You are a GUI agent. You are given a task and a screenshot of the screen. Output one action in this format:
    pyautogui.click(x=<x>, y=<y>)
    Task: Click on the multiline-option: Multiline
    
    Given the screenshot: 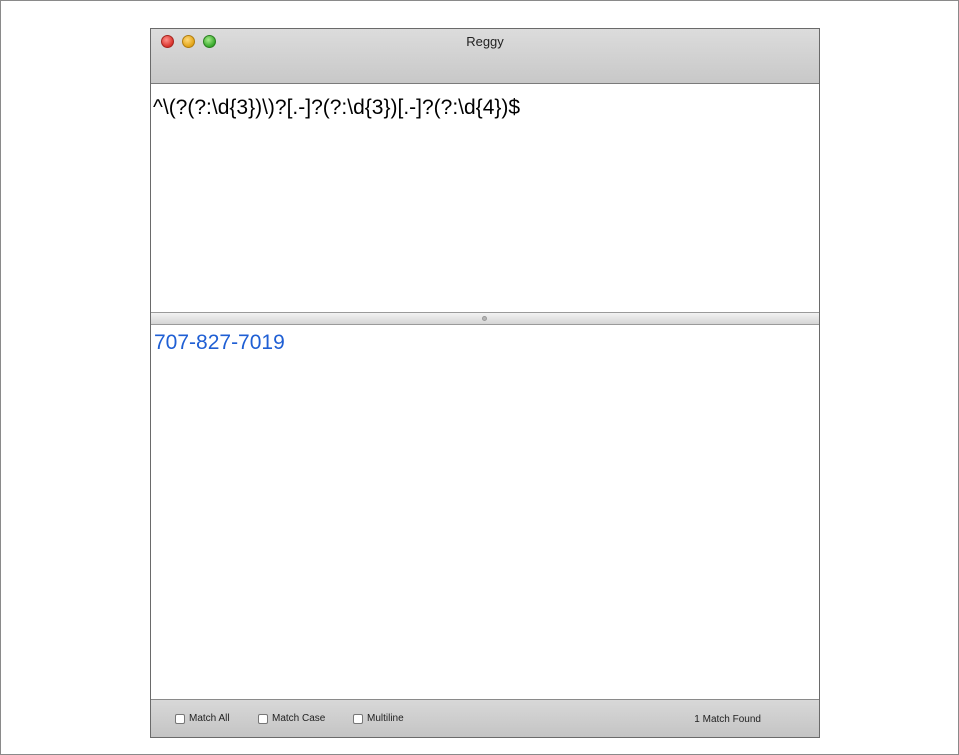 What is the action you would take?
    pyautogui.click(x=378, y=718)
    